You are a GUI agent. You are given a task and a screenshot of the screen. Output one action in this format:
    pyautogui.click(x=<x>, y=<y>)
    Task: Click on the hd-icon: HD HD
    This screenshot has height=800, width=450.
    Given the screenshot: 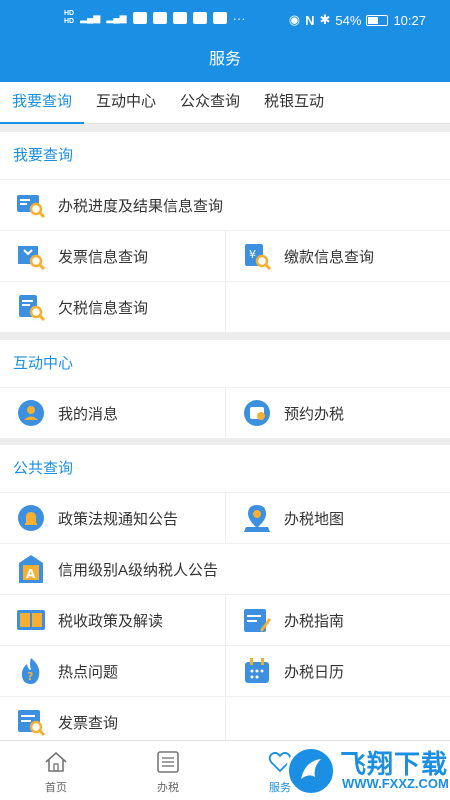 What is the action you would take?
    pyautogui.click(x=69, y=17)
    